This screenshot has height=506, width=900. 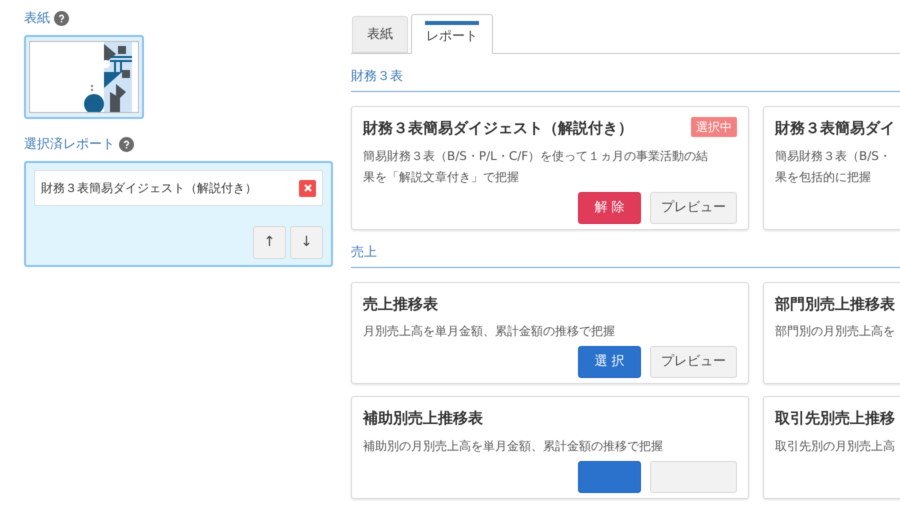 I want to click on selected-badge: 選択中, so click(x=714, y=127).